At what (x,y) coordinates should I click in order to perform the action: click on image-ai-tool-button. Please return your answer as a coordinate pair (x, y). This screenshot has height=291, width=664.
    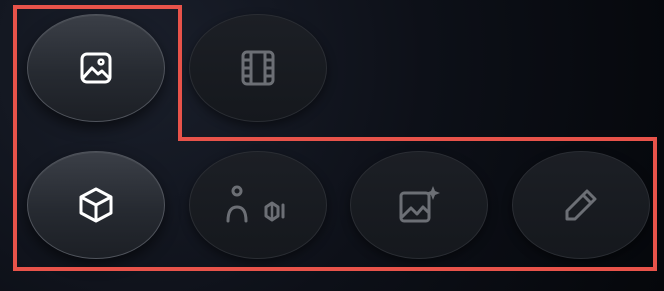
    Looking at the image, I should click on (419, 205).